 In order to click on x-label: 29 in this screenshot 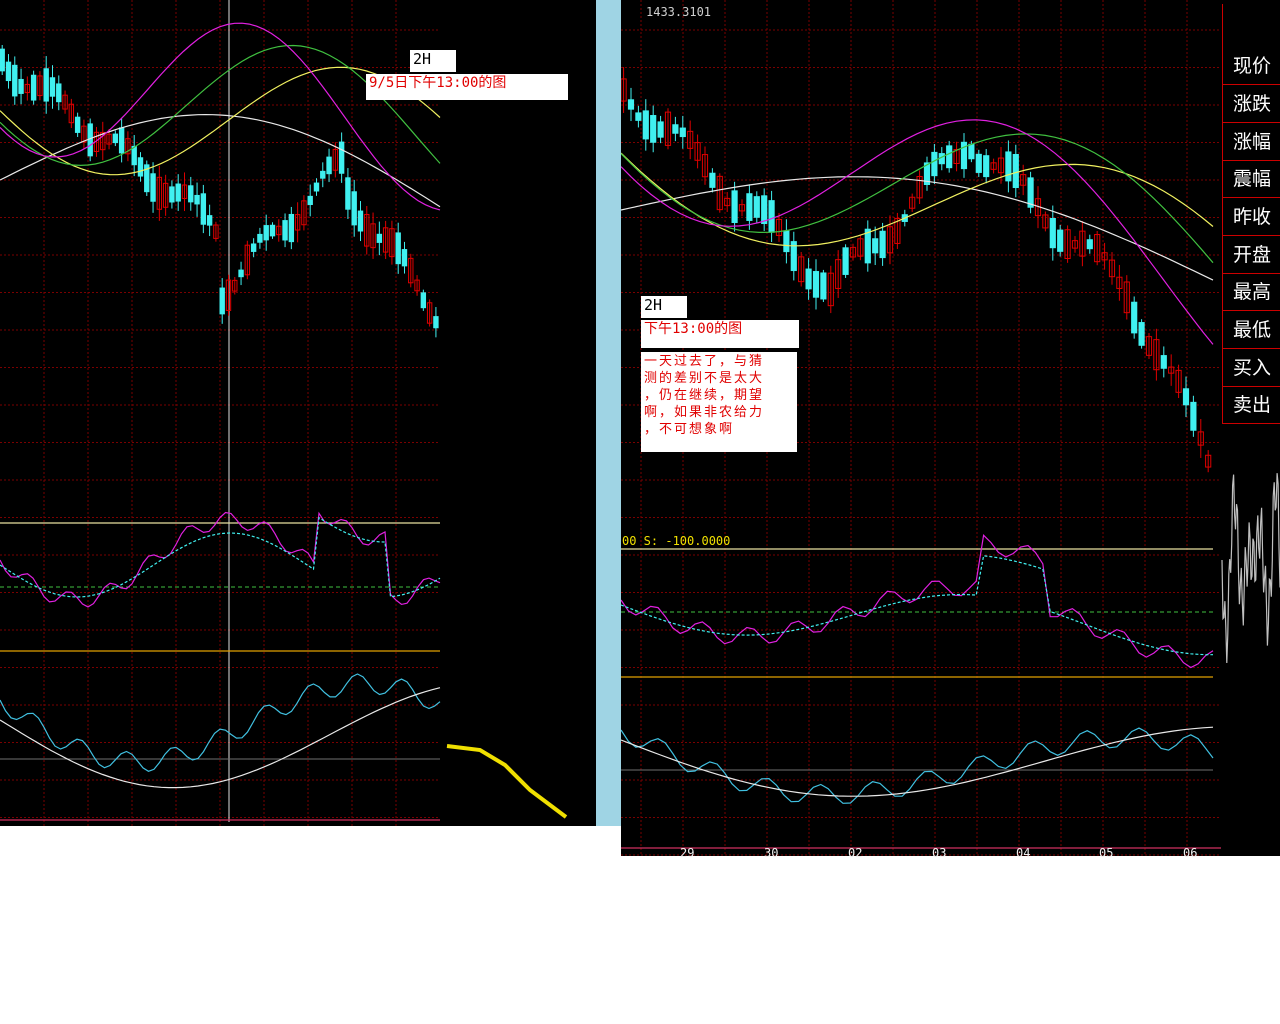, I will do `click(687, 853)`.